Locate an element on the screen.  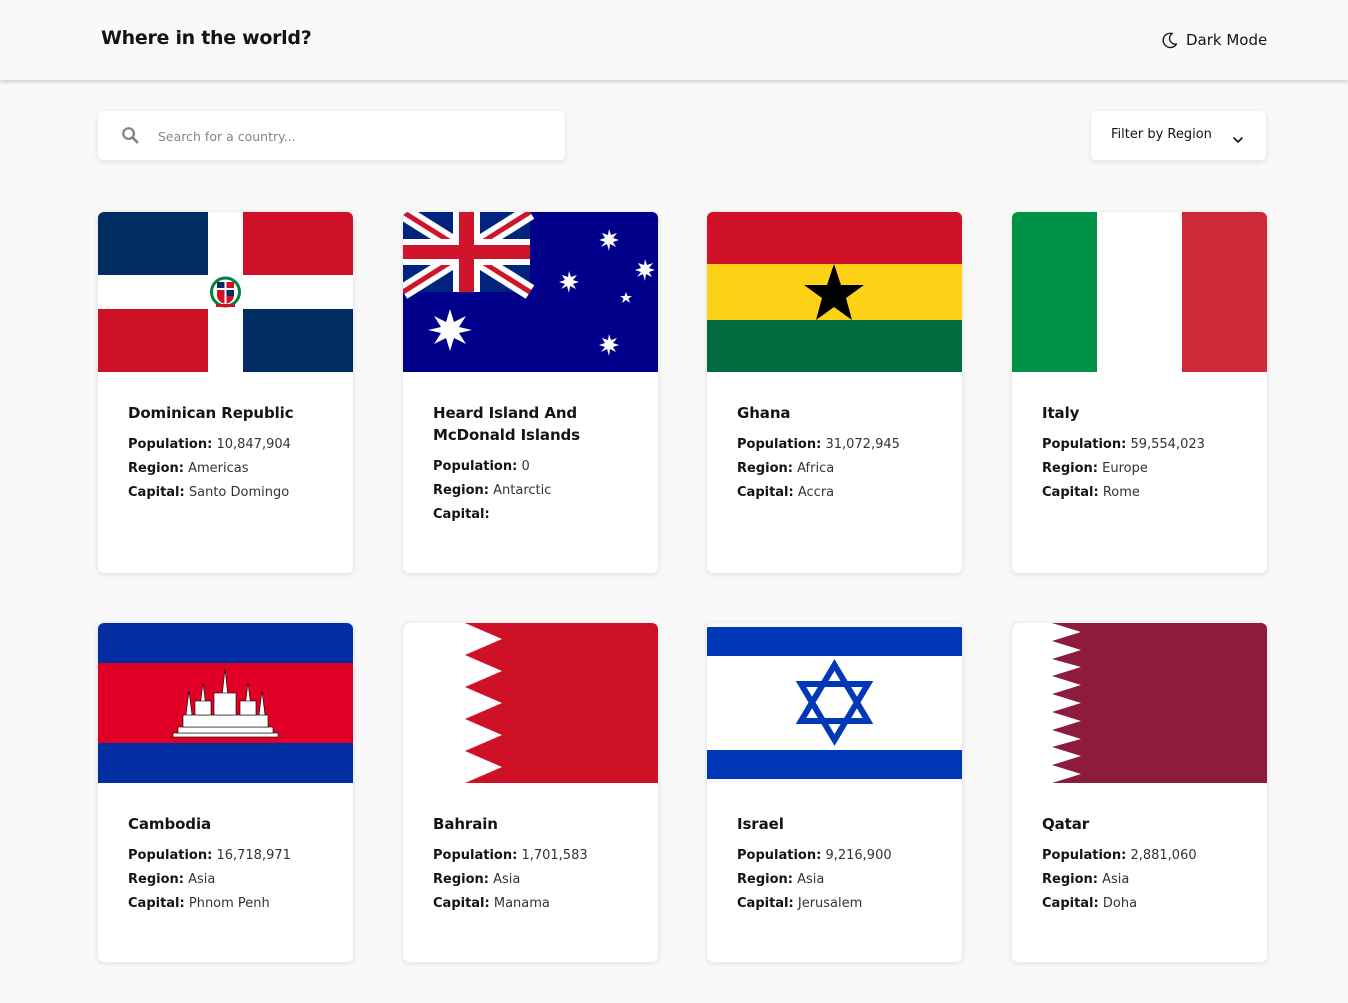
population-row: Population: 10,847,904 is located at coordinates (230, 445).